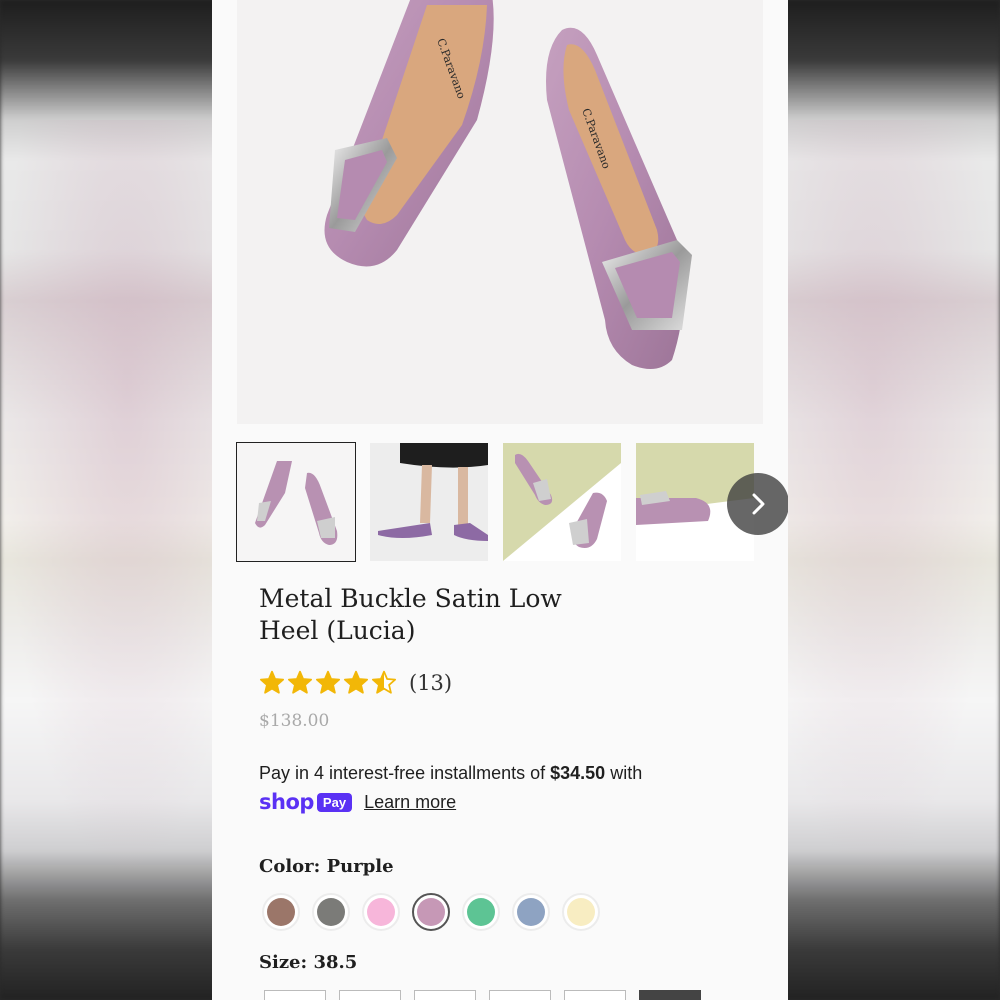 The height and width of the screenshot is (1000, 1000). What do you see at coordinates (578, 773) in the screenshot?
I see `installment-amount: $34.50` at bounding box center [578, 773].